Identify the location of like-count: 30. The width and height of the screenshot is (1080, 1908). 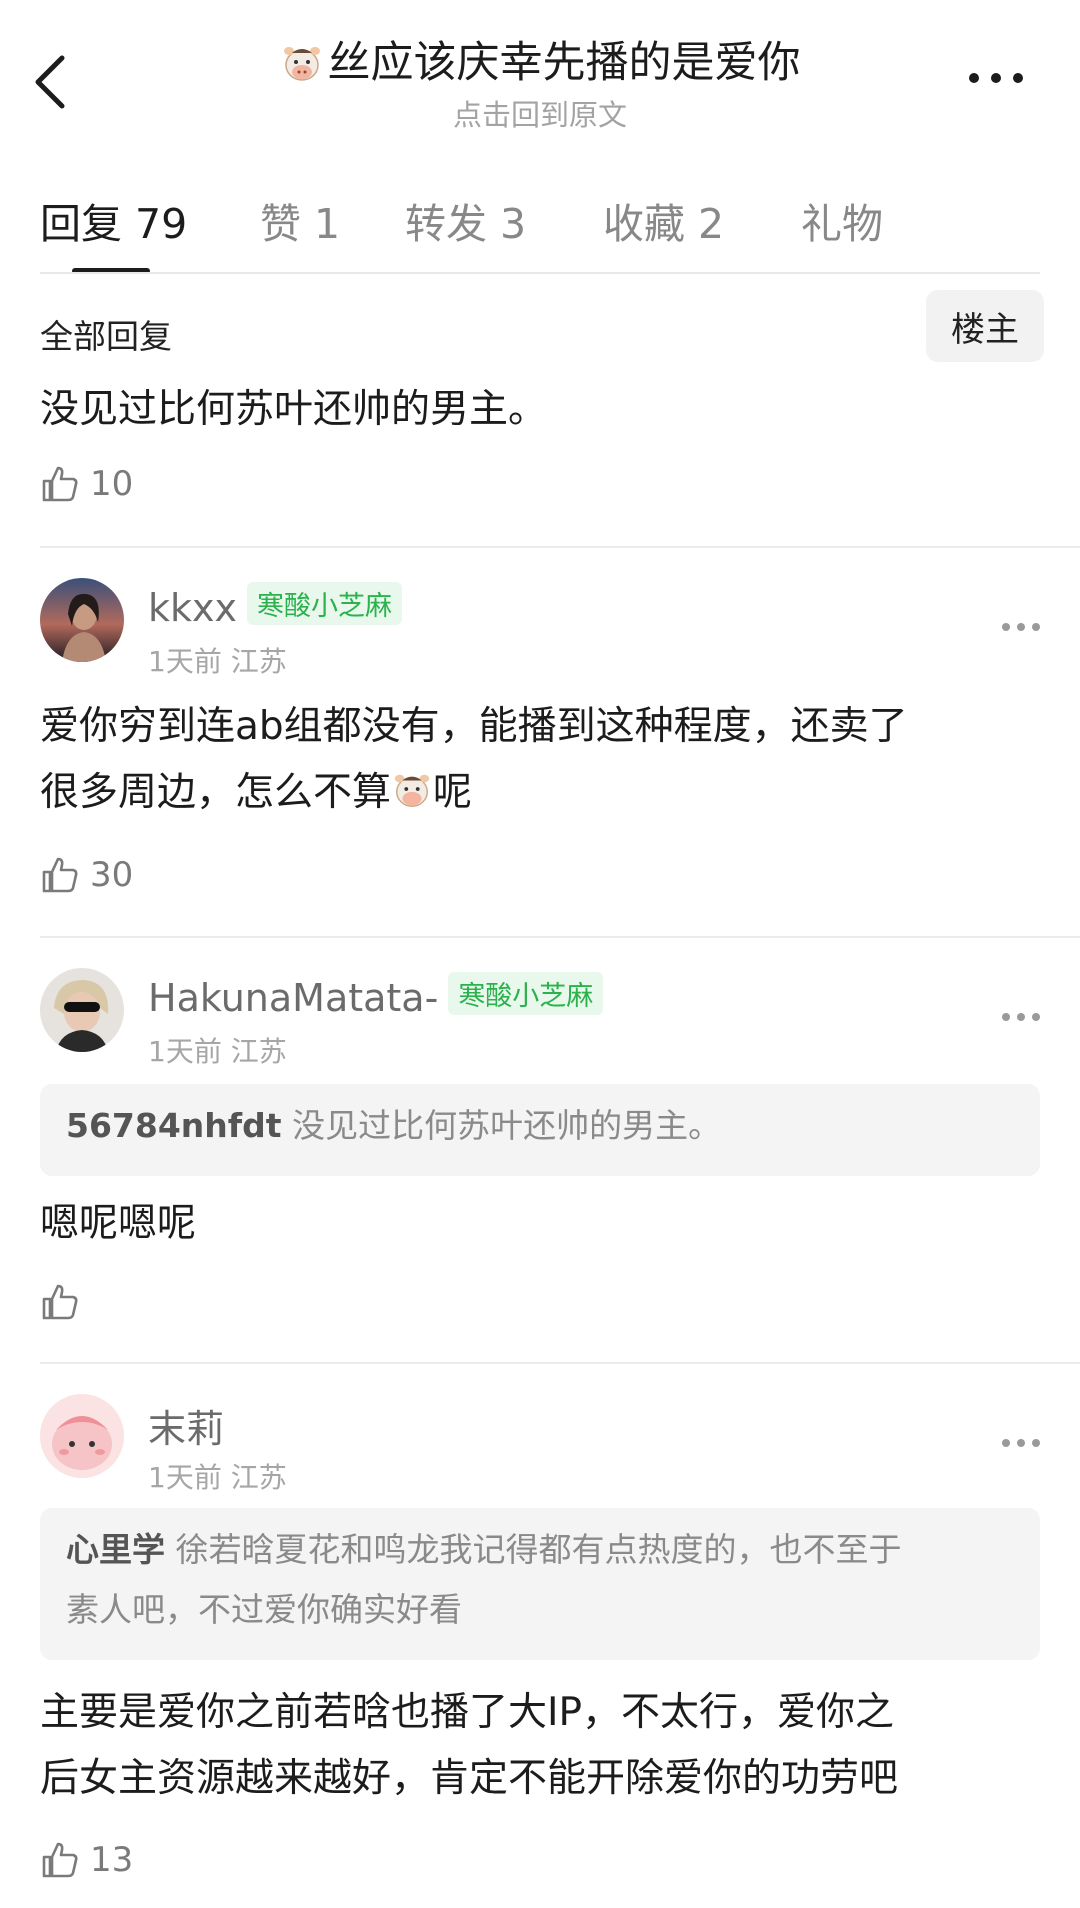
(112, 875).